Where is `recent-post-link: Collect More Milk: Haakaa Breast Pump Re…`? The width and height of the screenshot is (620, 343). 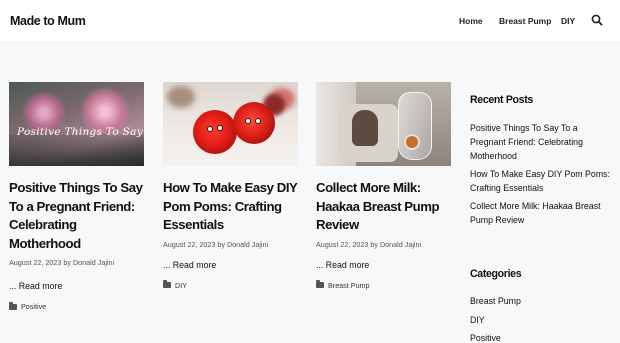
recent-post-link: Collect More Milk: Haakaa Breast Pump Re… is located at coordinates (540, 213).